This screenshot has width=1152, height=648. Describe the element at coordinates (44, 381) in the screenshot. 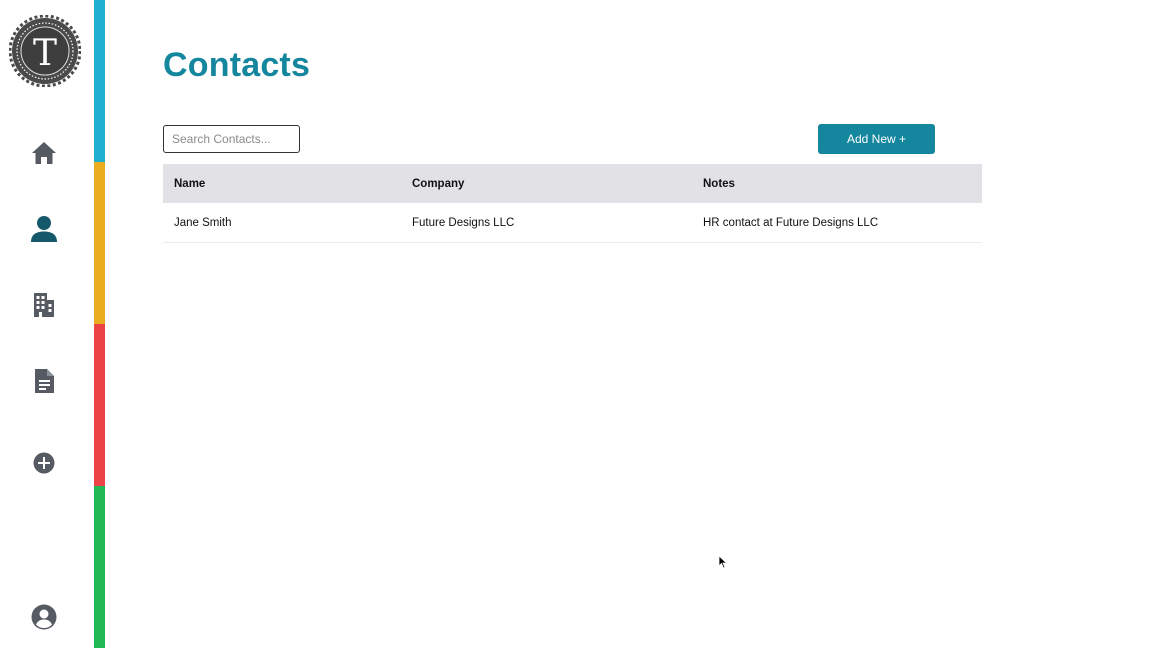

I see `document-icon` at that location.